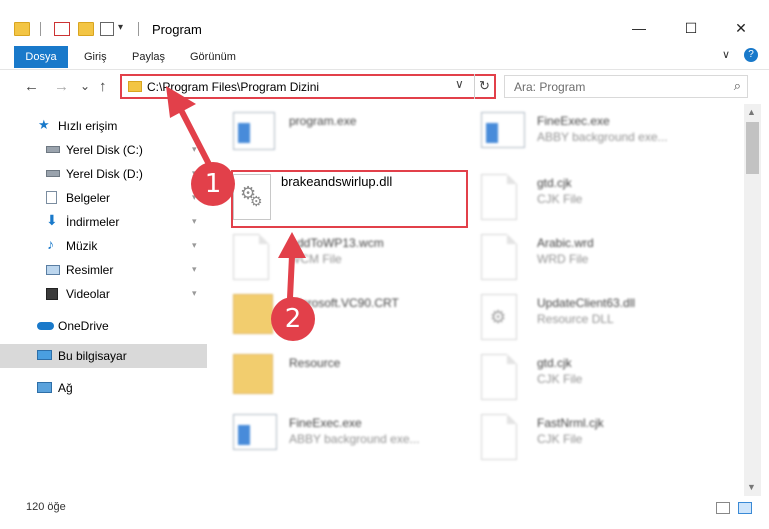 The height and width of the screenshot is (529, 769). What do you see at coordinates (103, 86) in the screenshot?
I see `up-button: ↑` at bounding box center [103, 86].